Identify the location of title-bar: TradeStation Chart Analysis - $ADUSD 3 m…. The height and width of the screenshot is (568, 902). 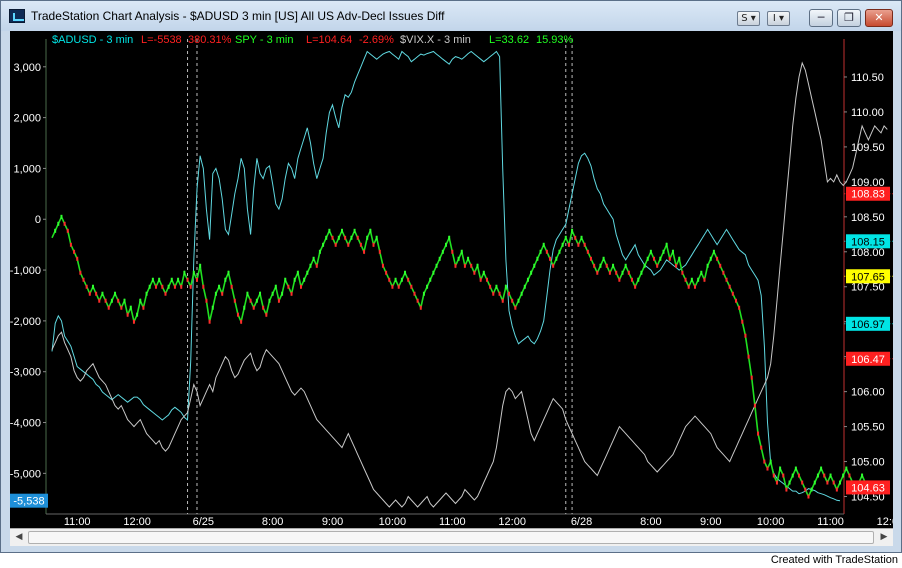
(451, 16).